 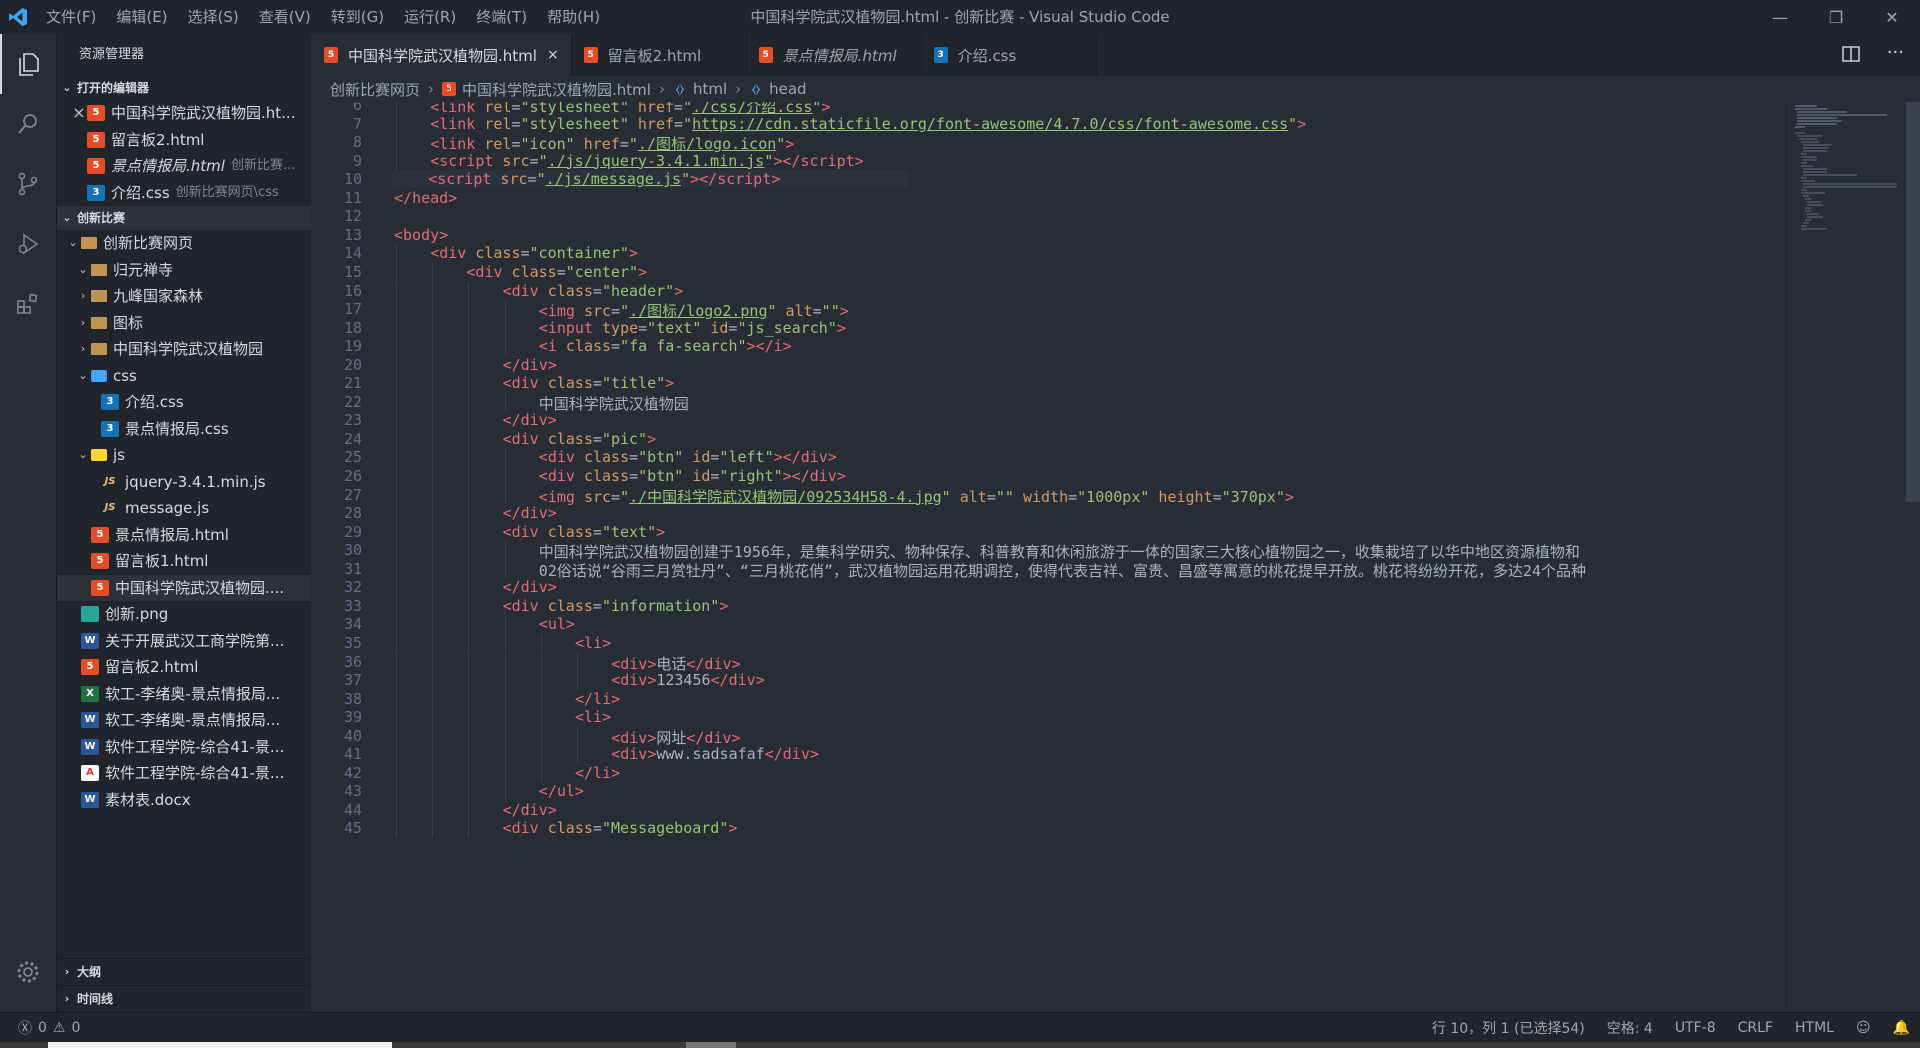 What do you see at coordinates (425, 198) in the screenshot?
I see `code-line: </head>` at bounding box center [425, 198].